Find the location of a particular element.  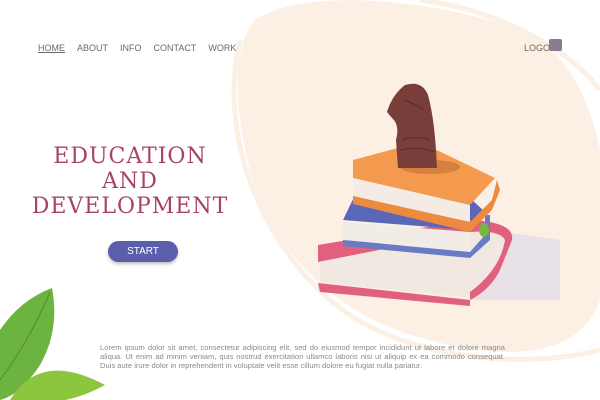

main-nav: HOME ABOUT INFO CONTACT WORK is located at coordinates (137, 48).